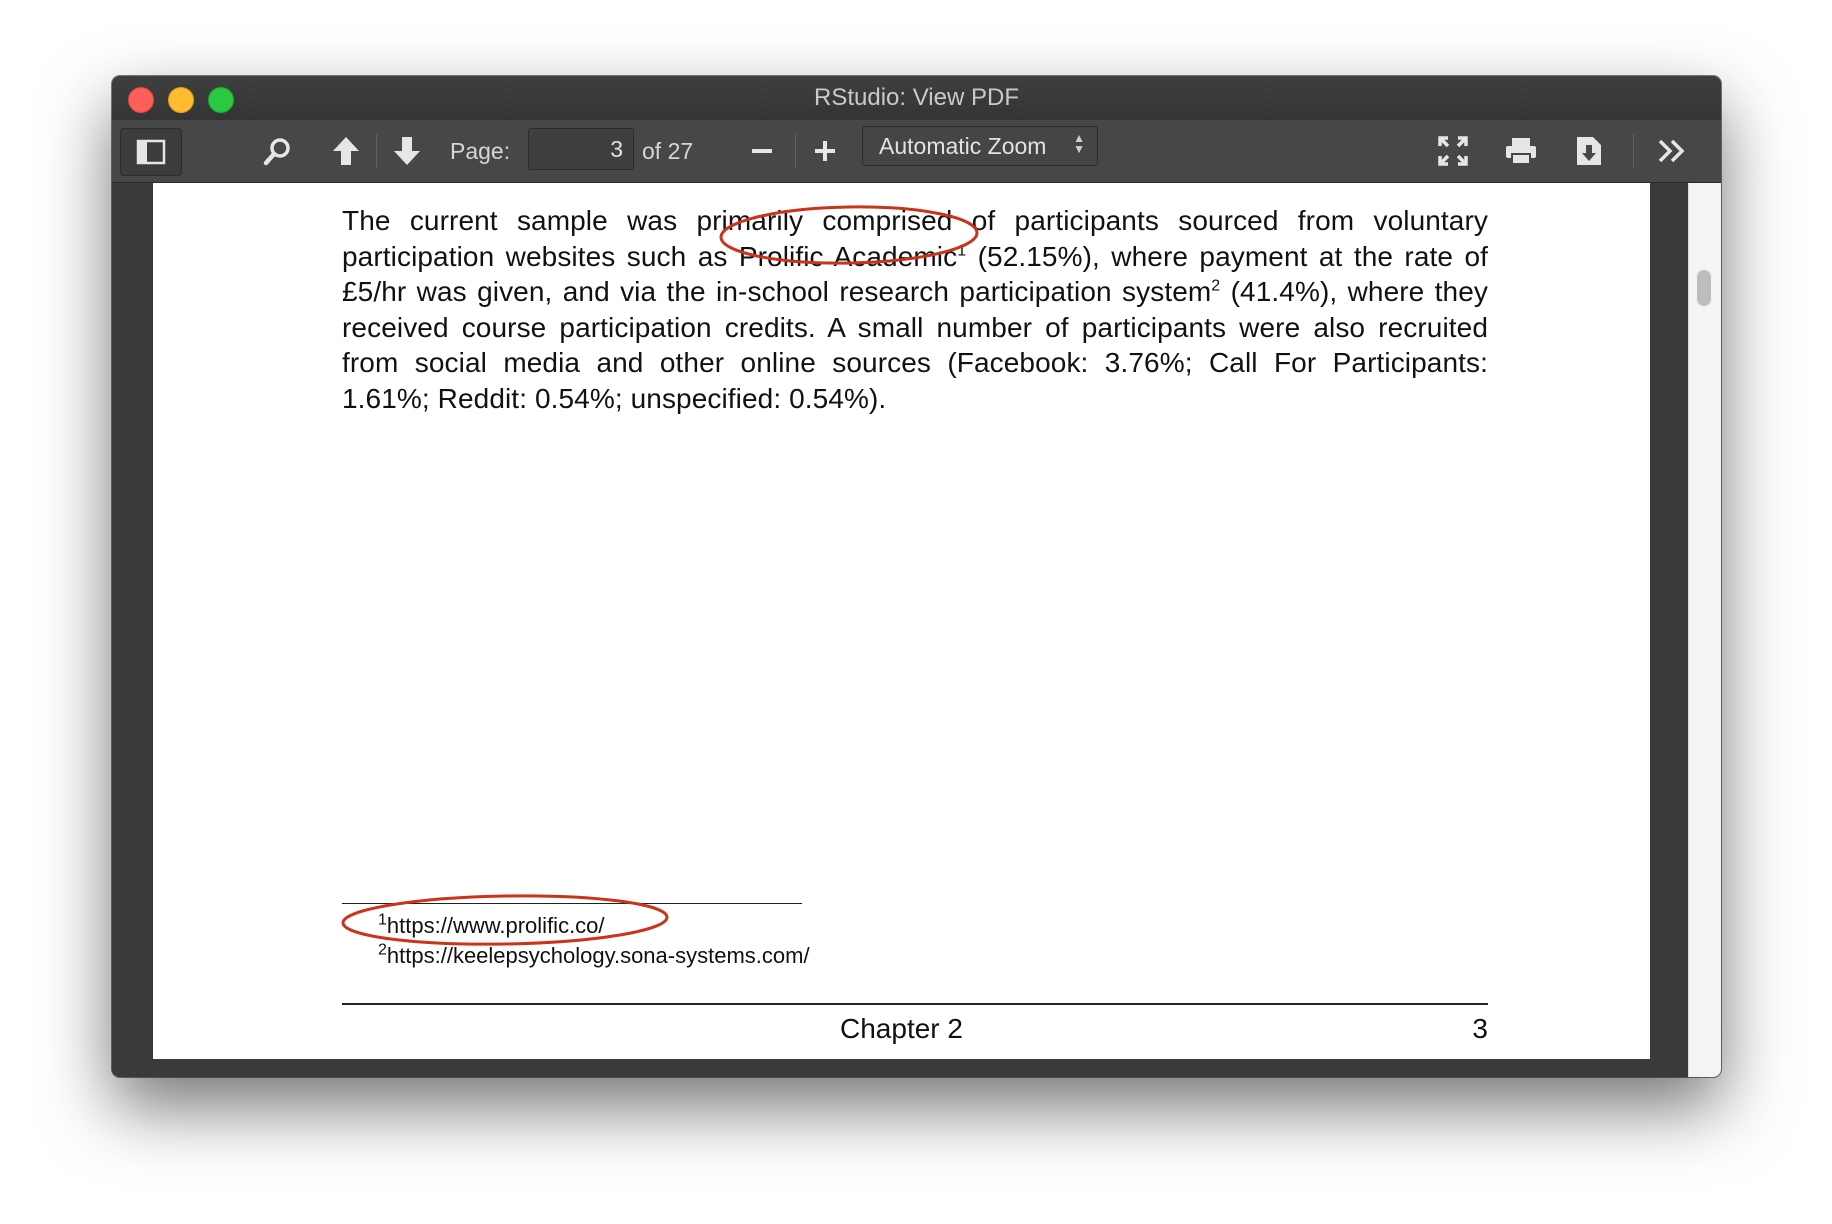 Image resolution: width=1832 pixels, height=1224 pixels. I want to click on toggle-sidebar-button, so click(151, 152).